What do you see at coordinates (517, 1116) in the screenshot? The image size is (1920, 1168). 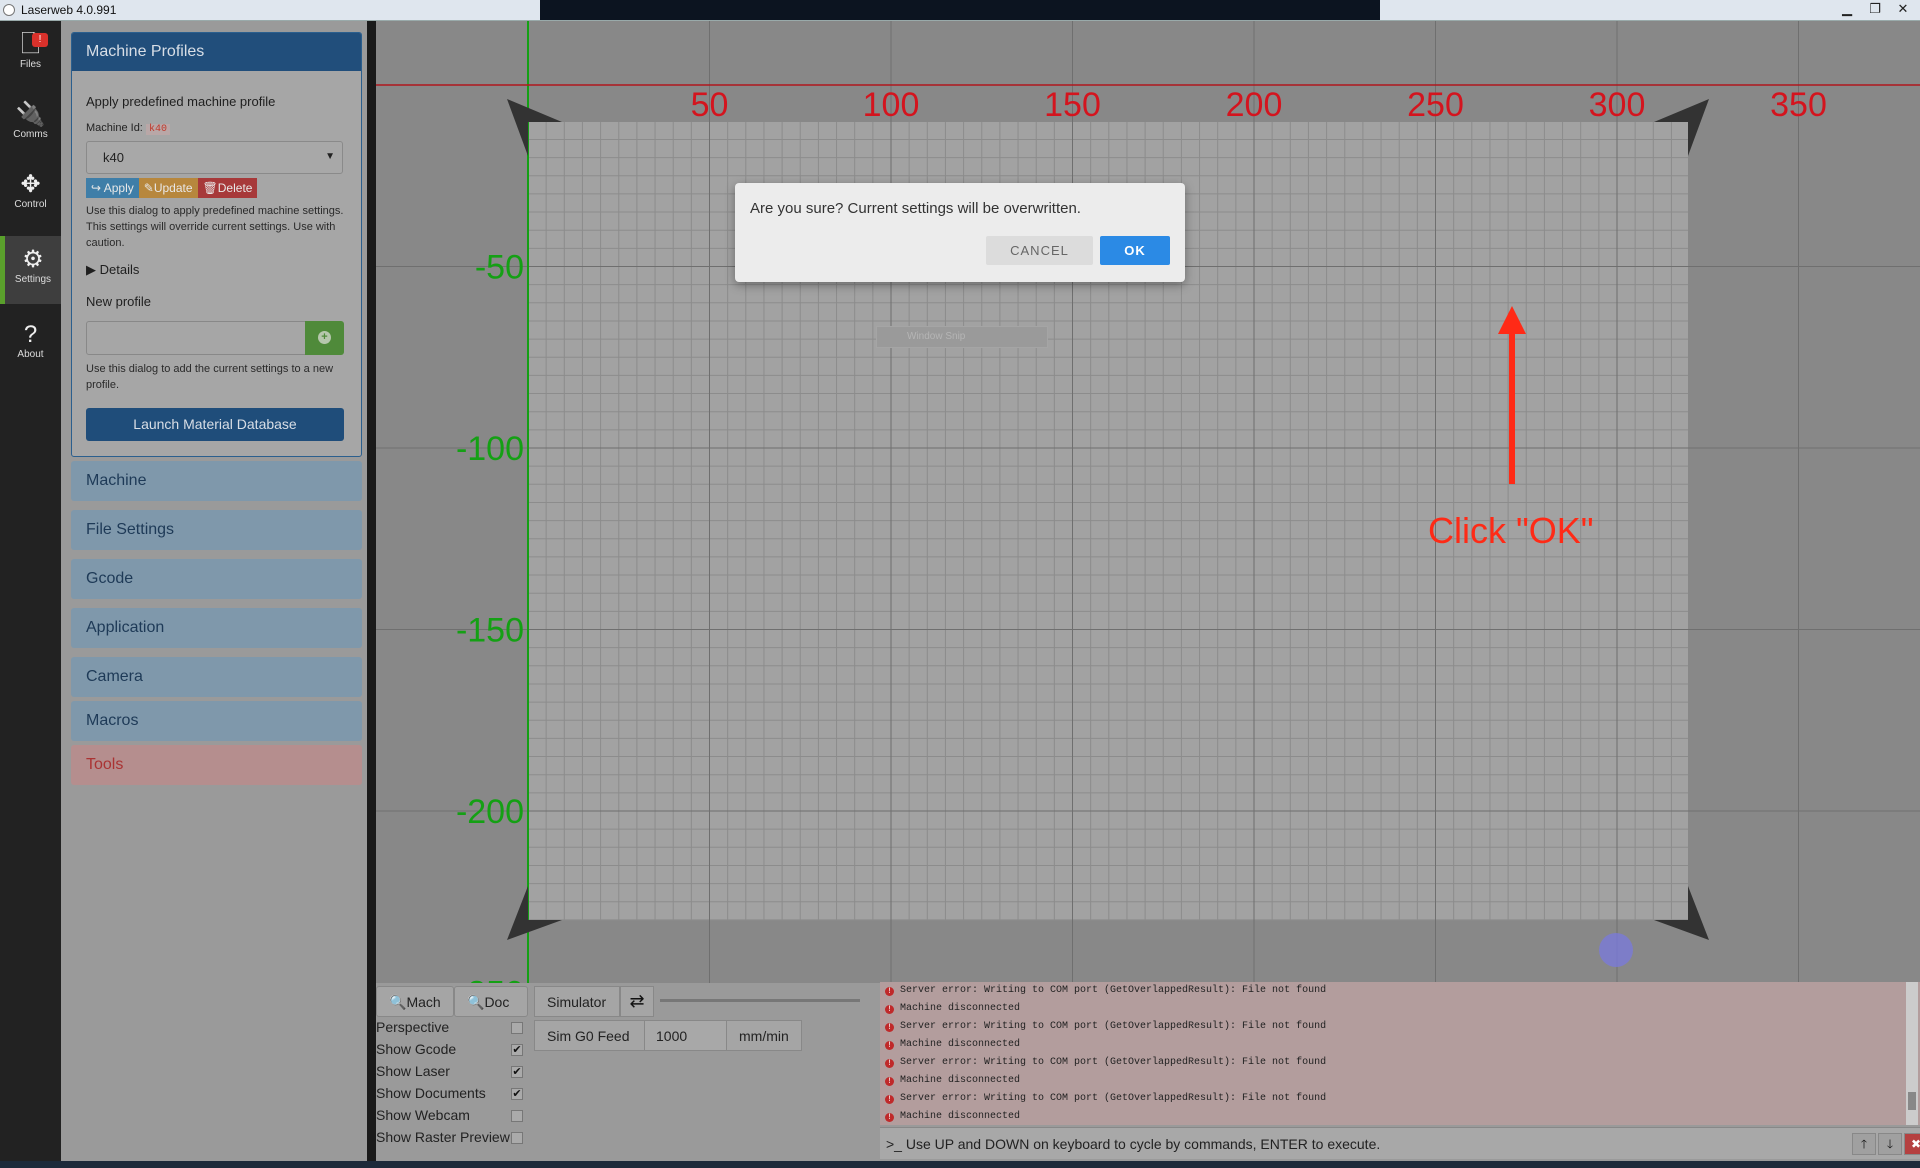 I see `show-webcam-checkbox` at bounding box center [517, 1116].